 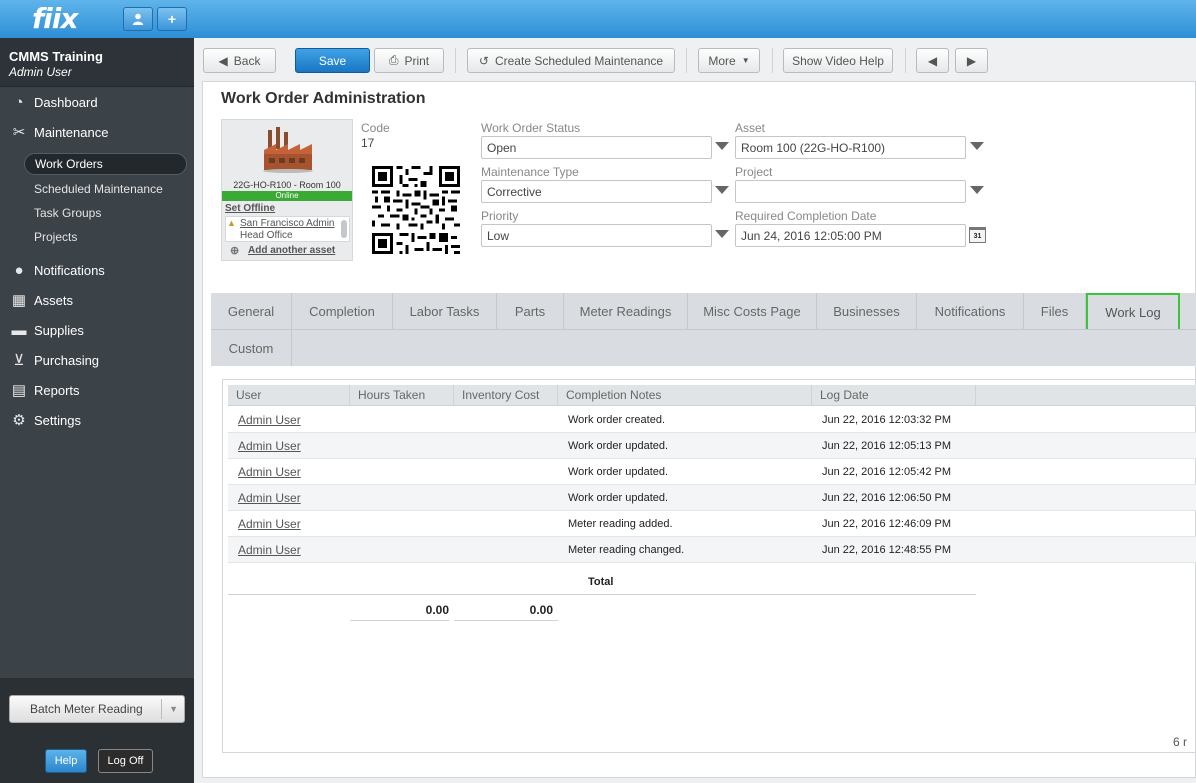 I want to click on location-link: San Francisco Admin, so click(x=287, y=223).